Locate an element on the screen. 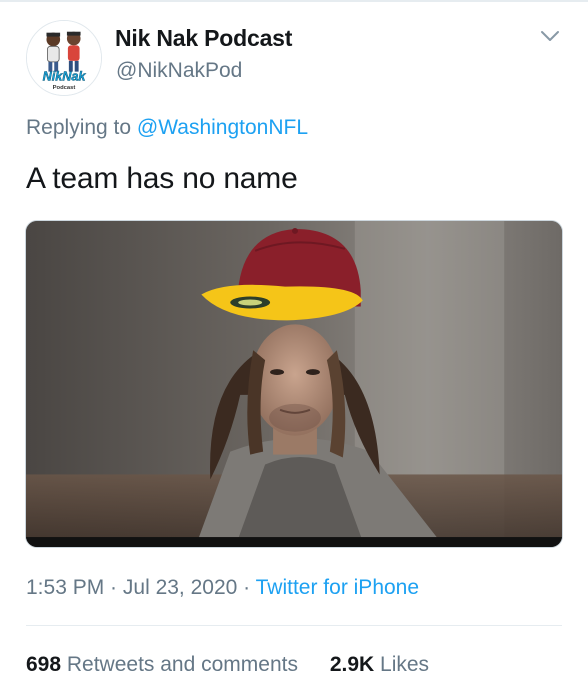  retweets-stat: 698 Retweets and comments is located at coordinates (162, 665).